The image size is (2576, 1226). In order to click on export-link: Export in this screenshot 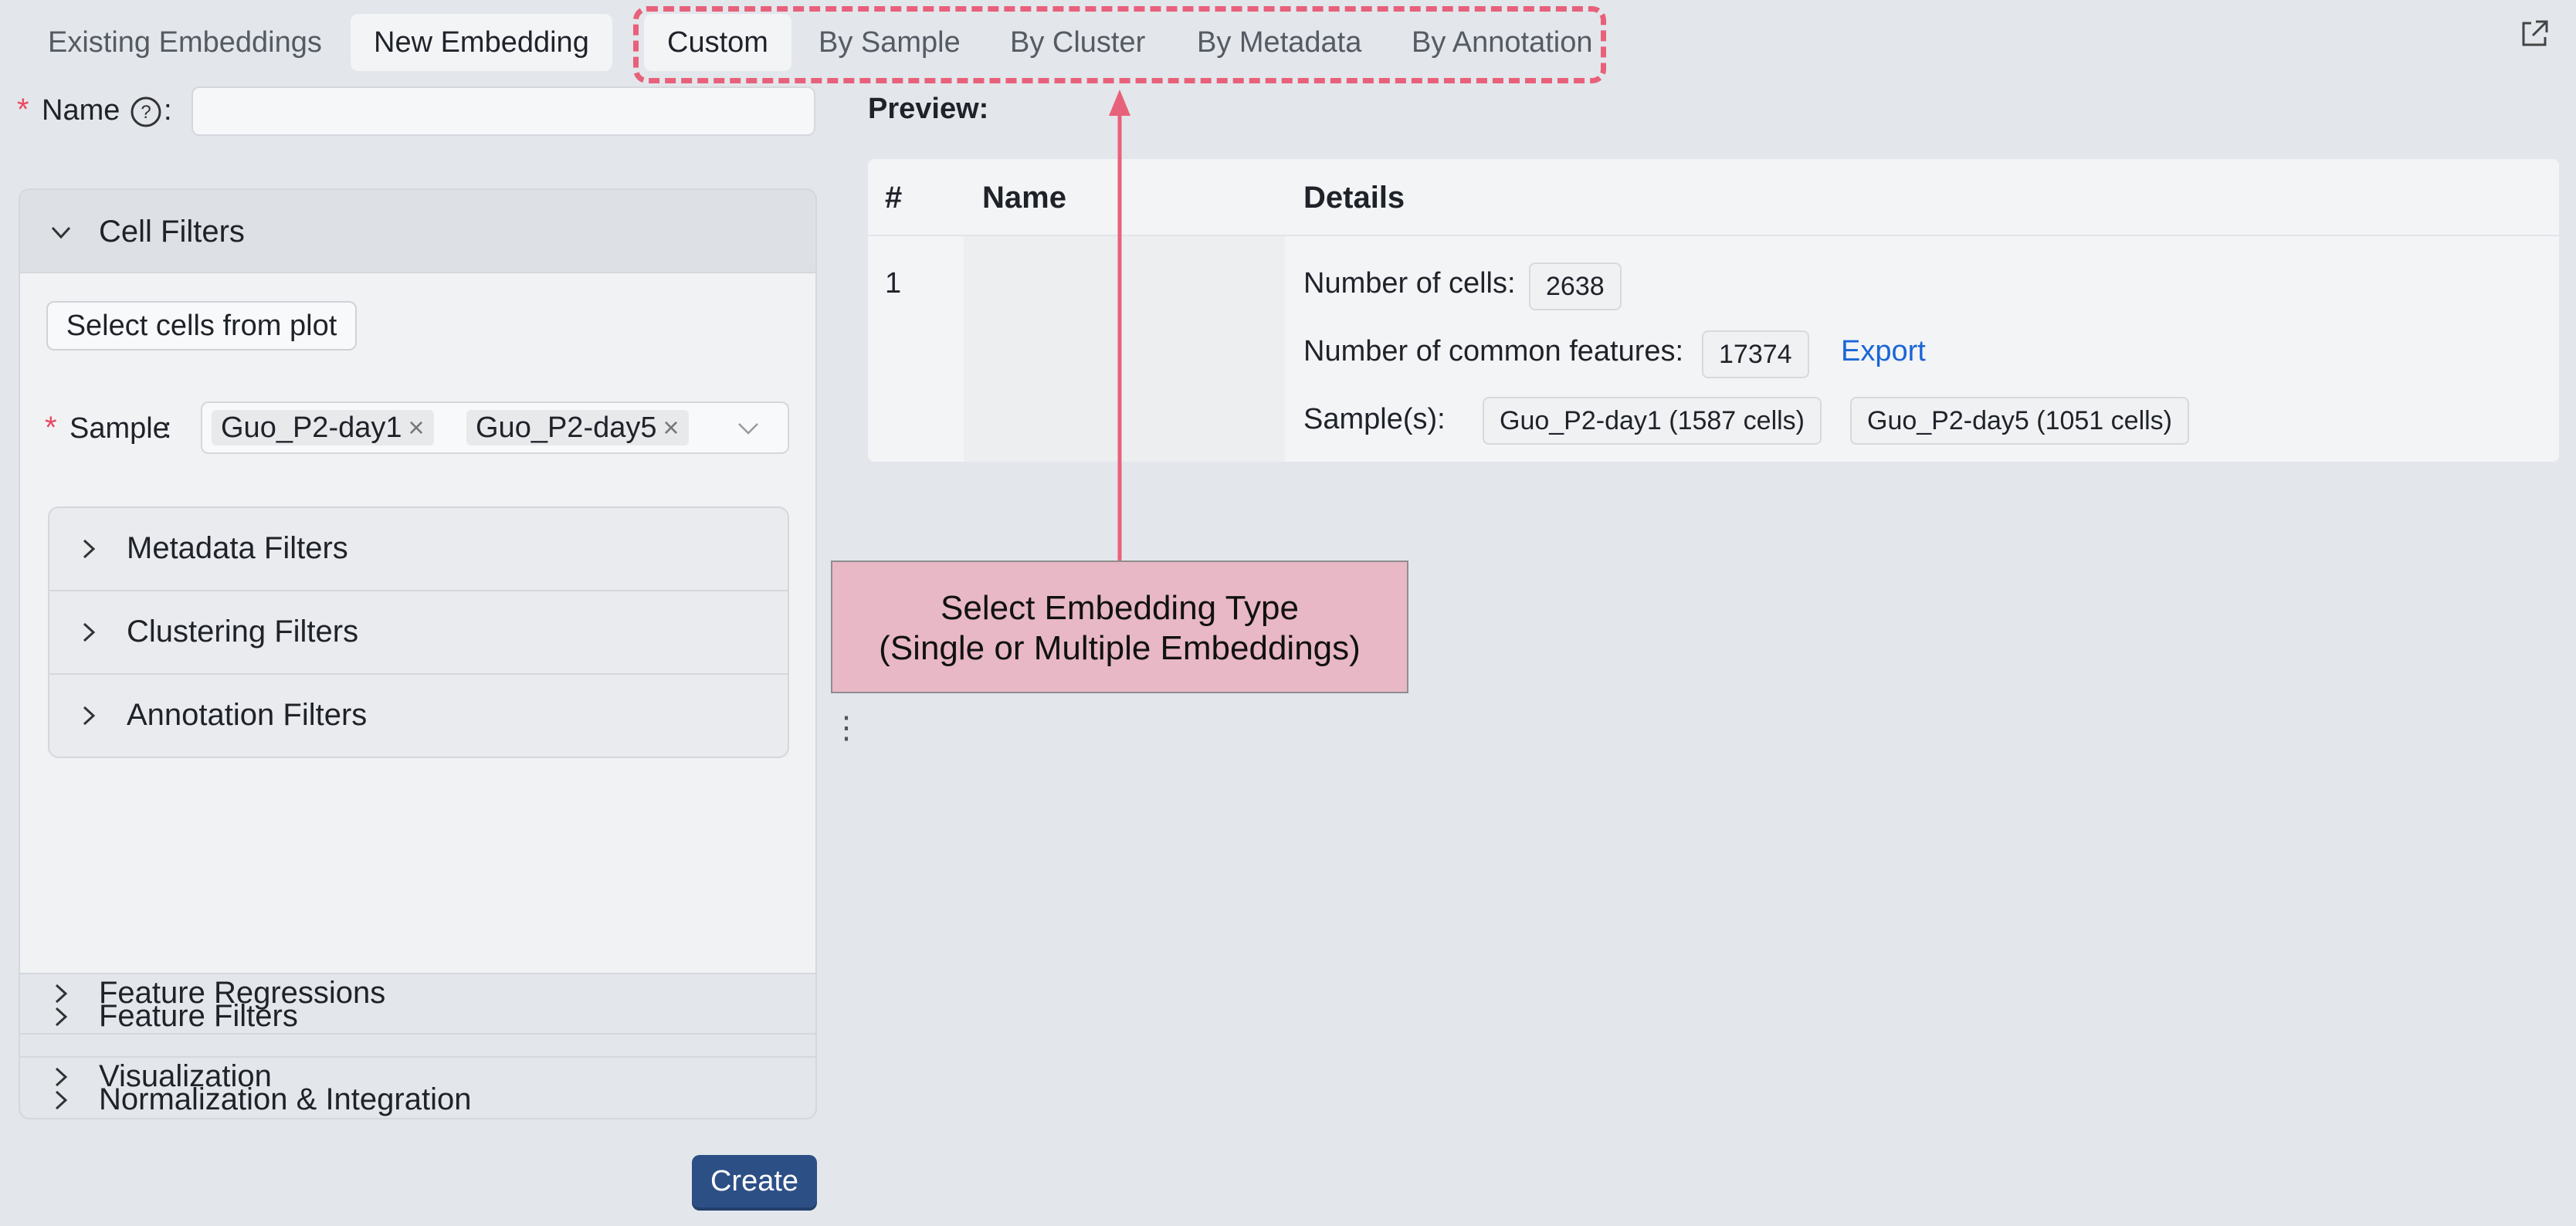, I will do `click(1883, 351)`.